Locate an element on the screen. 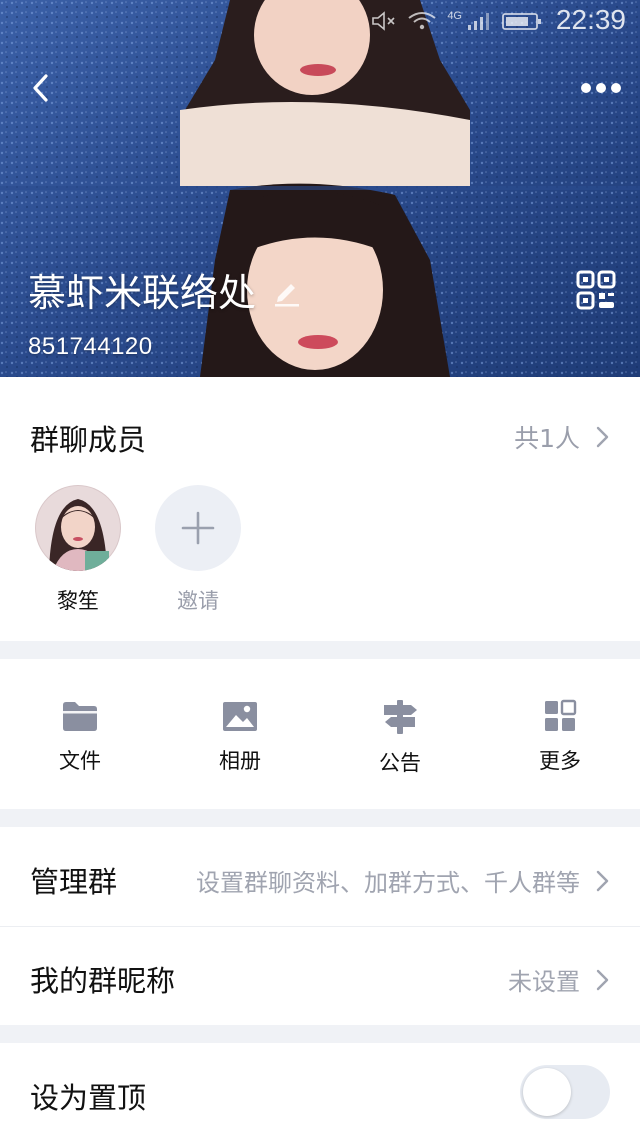 The width and height of the screenshot is (640, 1138). manage-group-row: 管理群 设置群聊资料、加群方式、千人群等 is located at coordinates (320, 877).